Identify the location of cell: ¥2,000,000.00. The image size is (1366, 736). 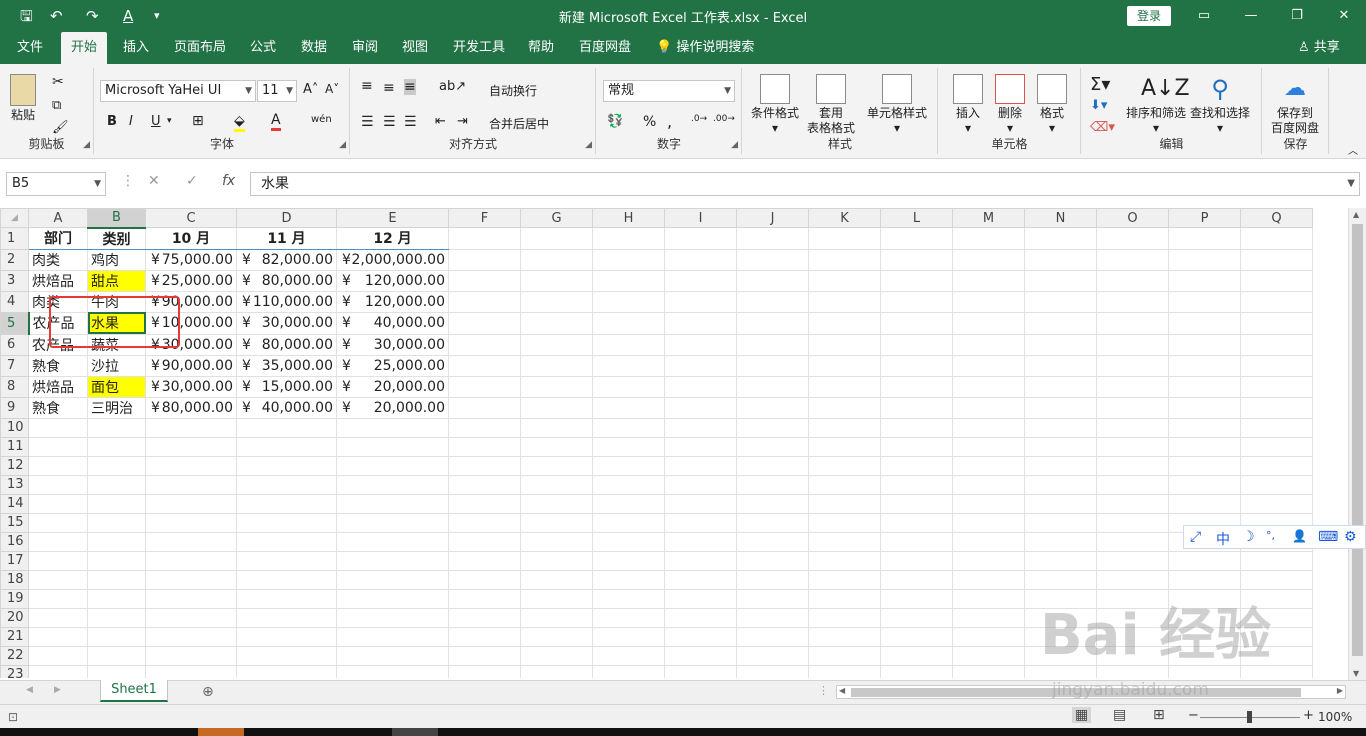
(392, 259).